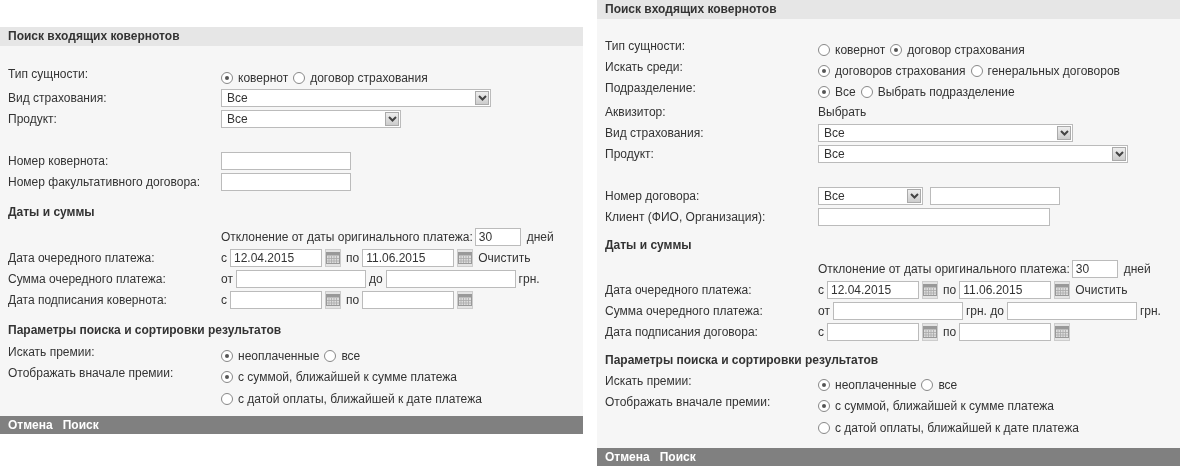 The image size is (1180, 466). What do you see at coordinates (51, 212) in the screenshot?
I see `section-heading: Даты и суммы` at bounding box center [51, 212].